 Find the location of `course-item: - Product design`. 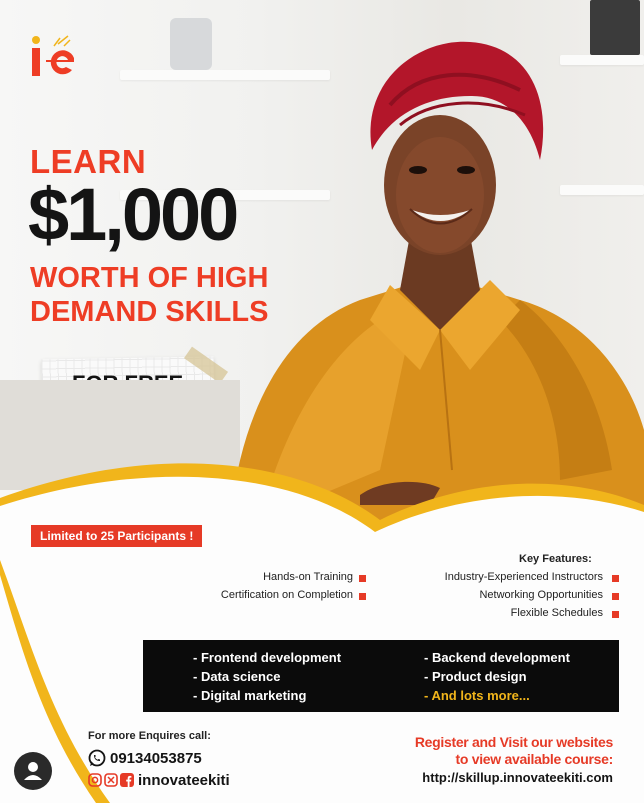

course-item: - Product design is located at coordinates (475, 676).